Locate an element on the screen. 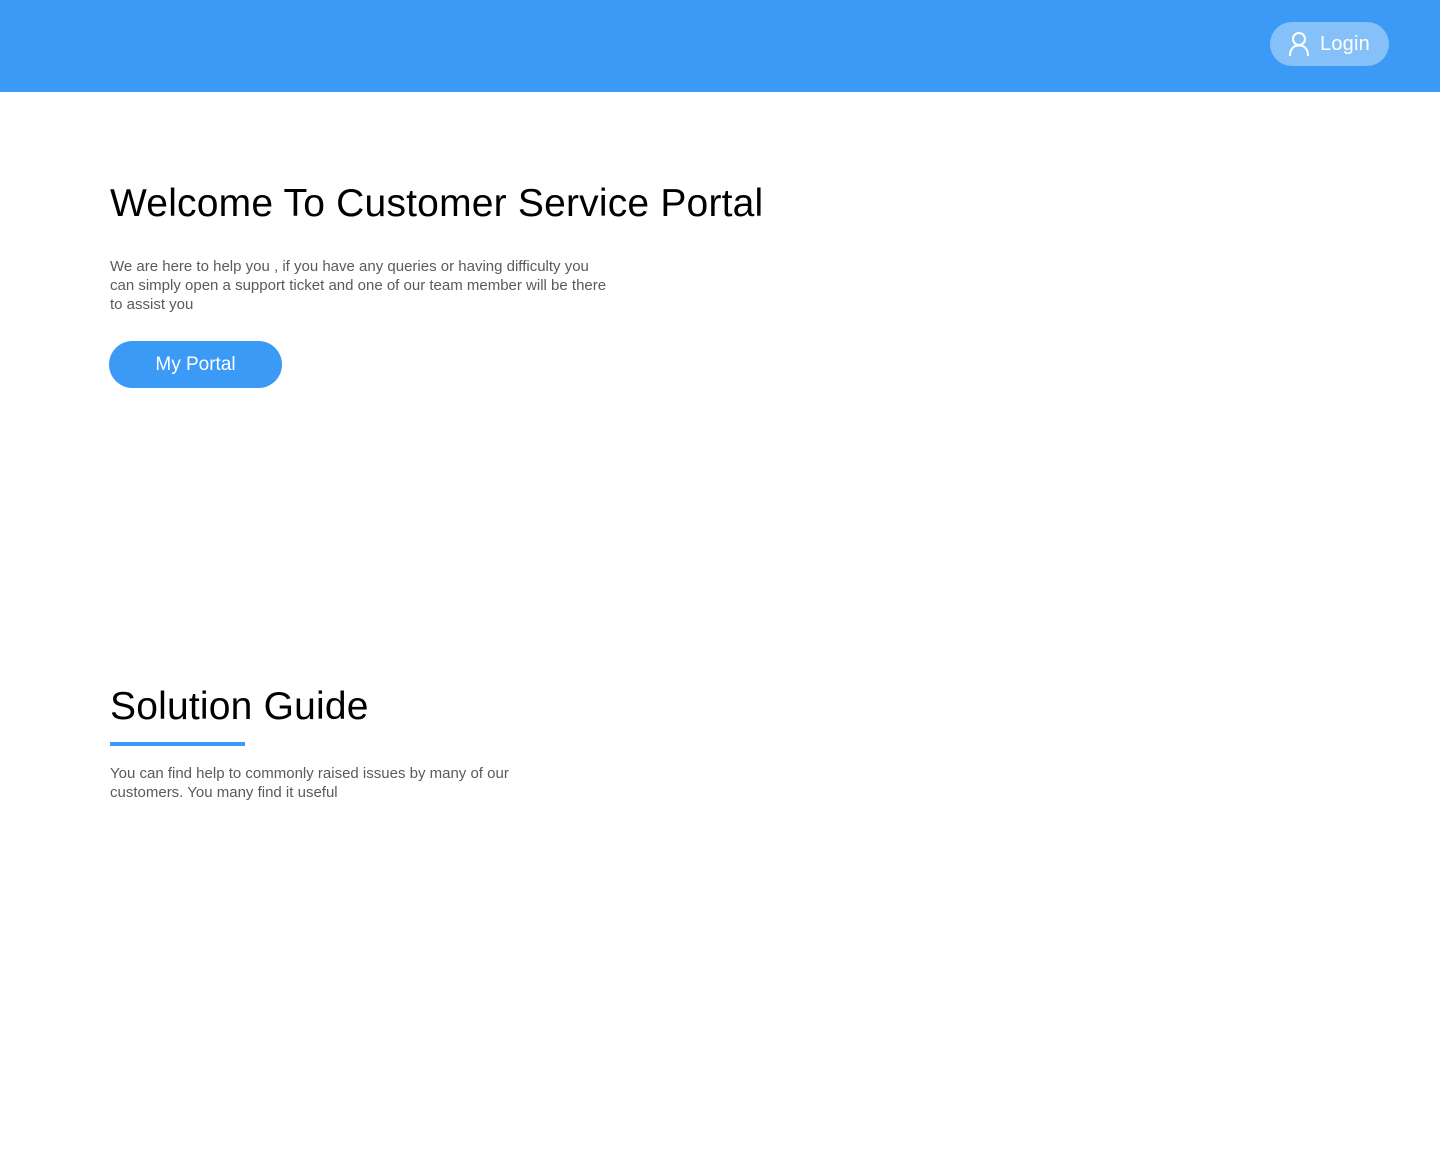 This screenshot has width=1440, height=1155. login-button: Login is located at coordinates (1329, 44).